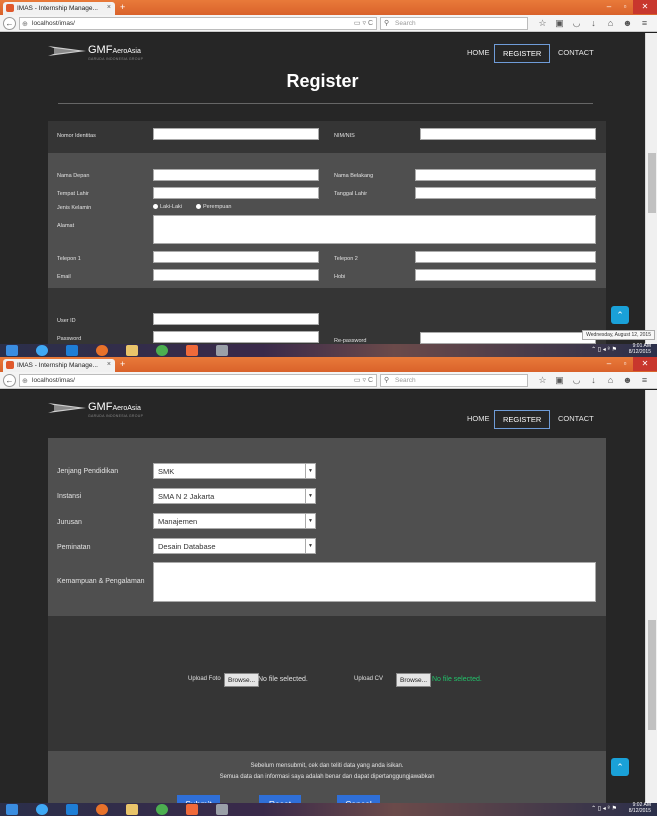 The width and height of the screenshot is (657, 816). Describe the element at coordinates (457, 679) in the screenshot. I see `cv-file-status: No file selected.` at that location.